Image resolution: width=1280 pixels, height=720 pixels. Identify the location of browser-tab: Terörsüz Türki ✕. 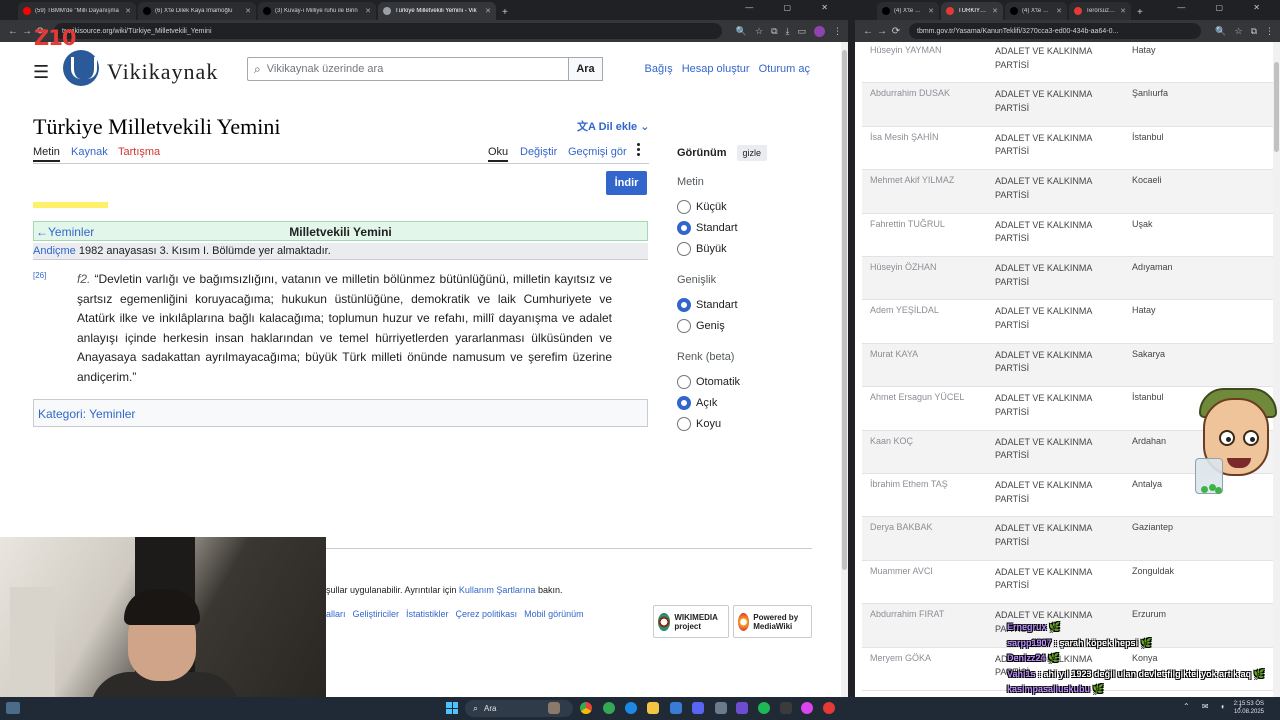
(1100, 11).